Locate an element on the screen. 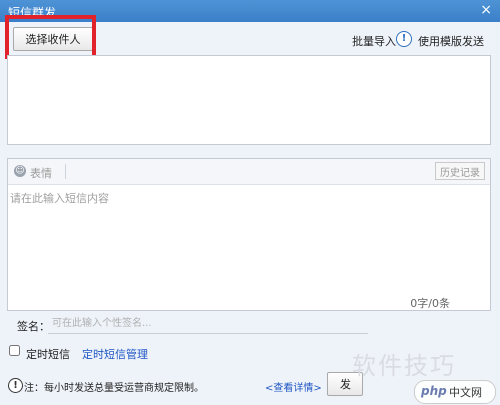 Image resolution: width=500 pixels, height=405 pixels. scheduled-sms-label: 定时短信 is located at coordinates (48, 354).